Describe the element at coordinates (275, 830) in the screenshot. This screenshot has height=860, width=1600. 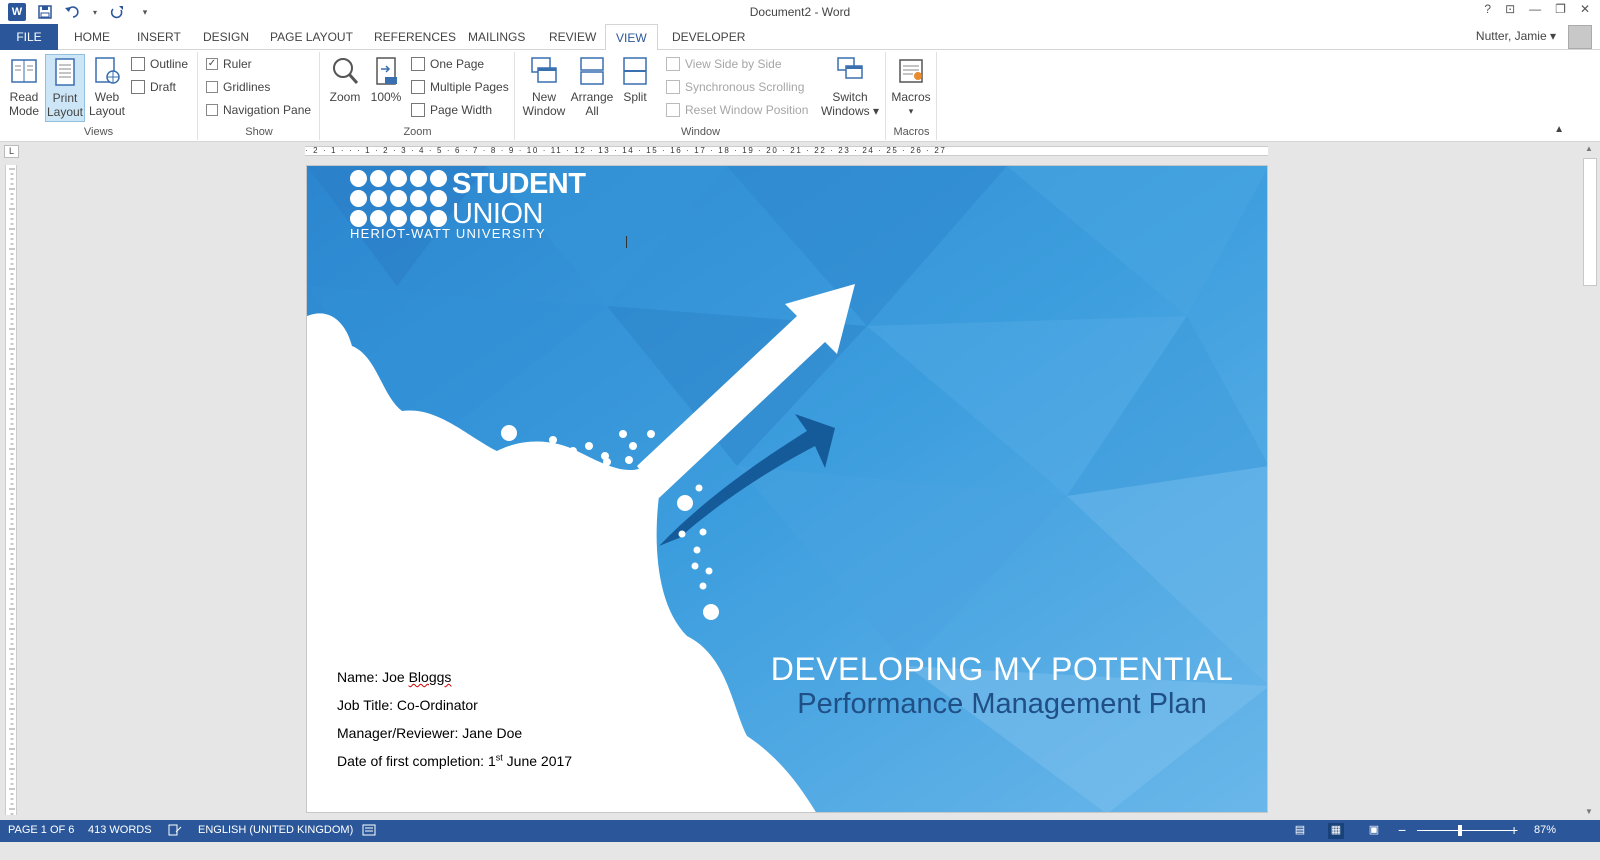
I see `language: ENGLISH (UNITED KINGDOM)` at that location.